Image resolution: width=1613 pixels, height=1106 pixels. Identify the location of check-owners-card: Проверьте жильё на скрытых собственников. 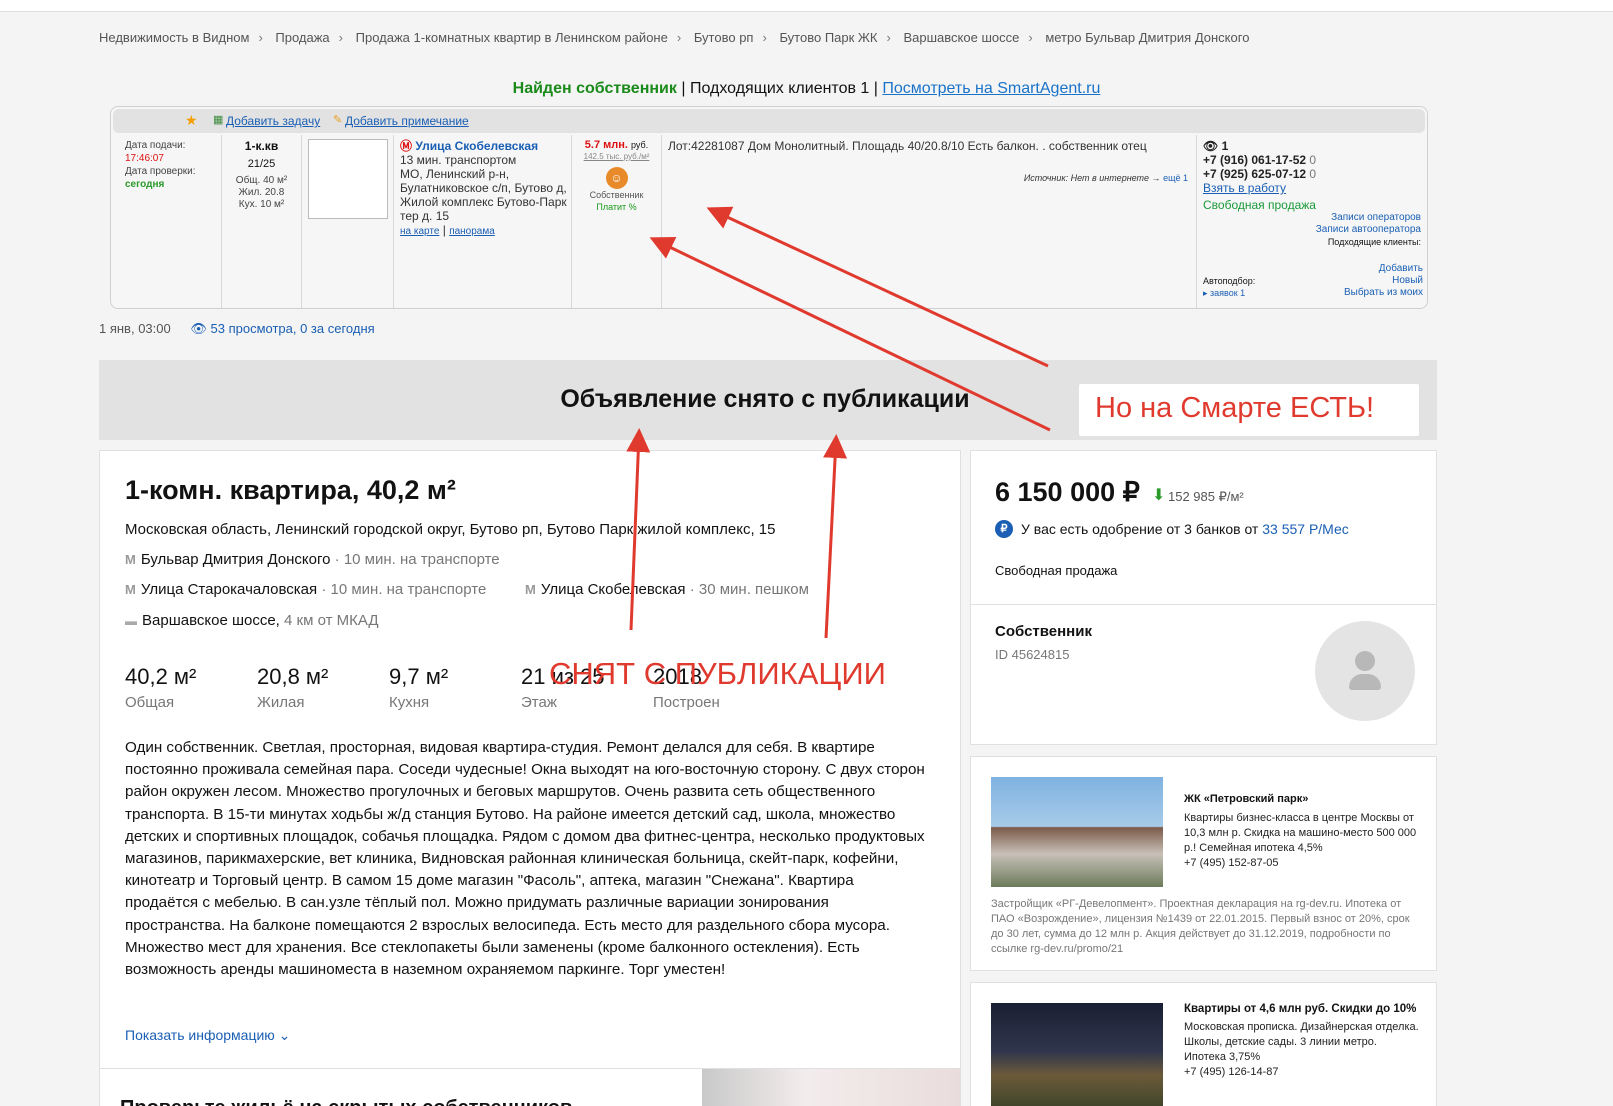
(530, 1087).